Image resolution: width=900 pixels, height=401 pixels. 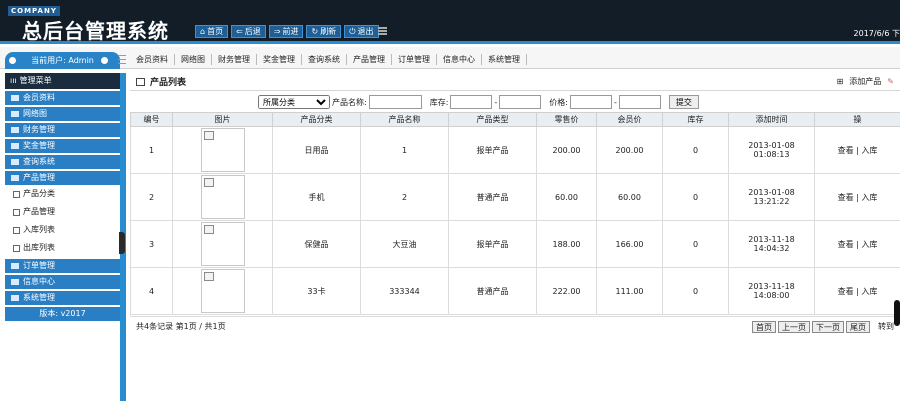 I want to click on edit-icon: ✎, so click(x=890, y=81).